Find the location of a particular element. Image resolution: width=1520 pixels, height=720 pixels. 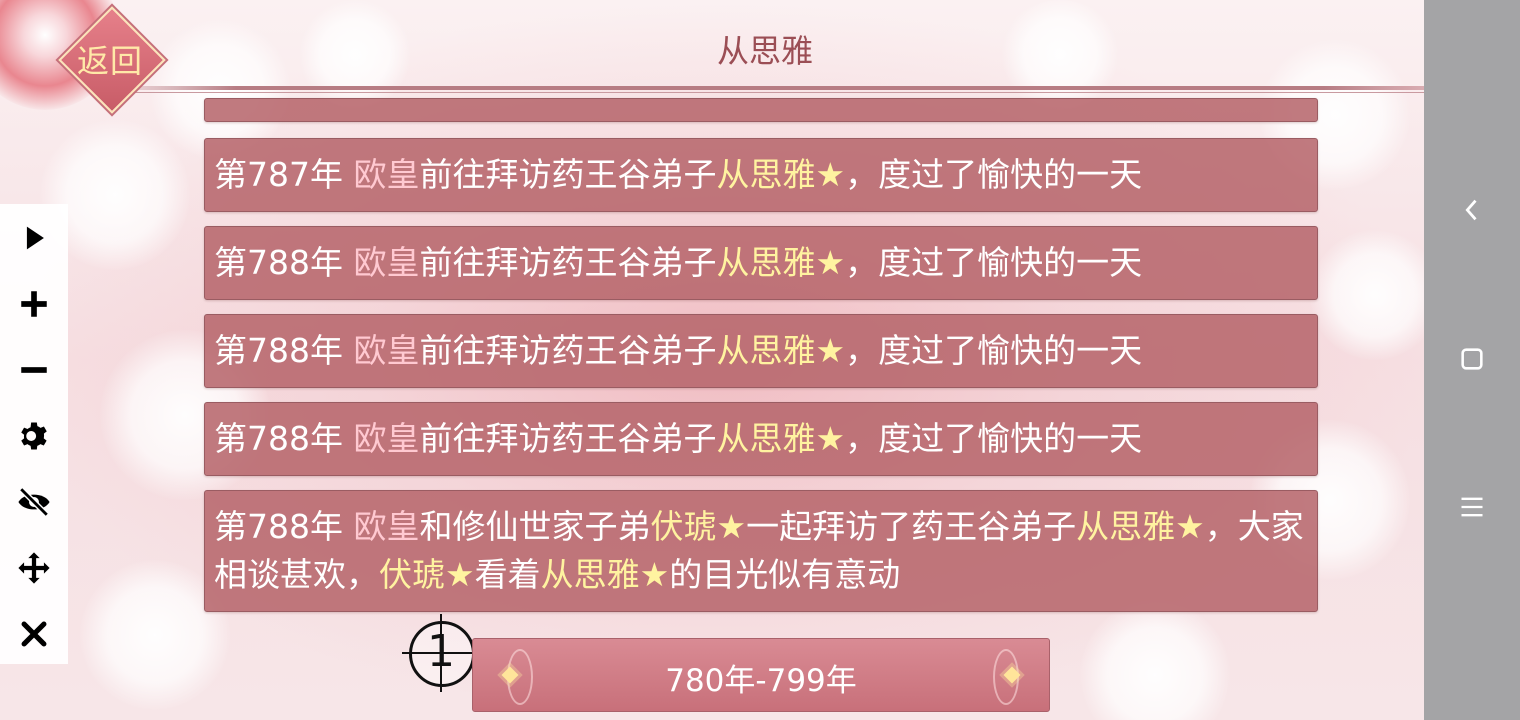

title-divider is located at coordinates (762, 88).